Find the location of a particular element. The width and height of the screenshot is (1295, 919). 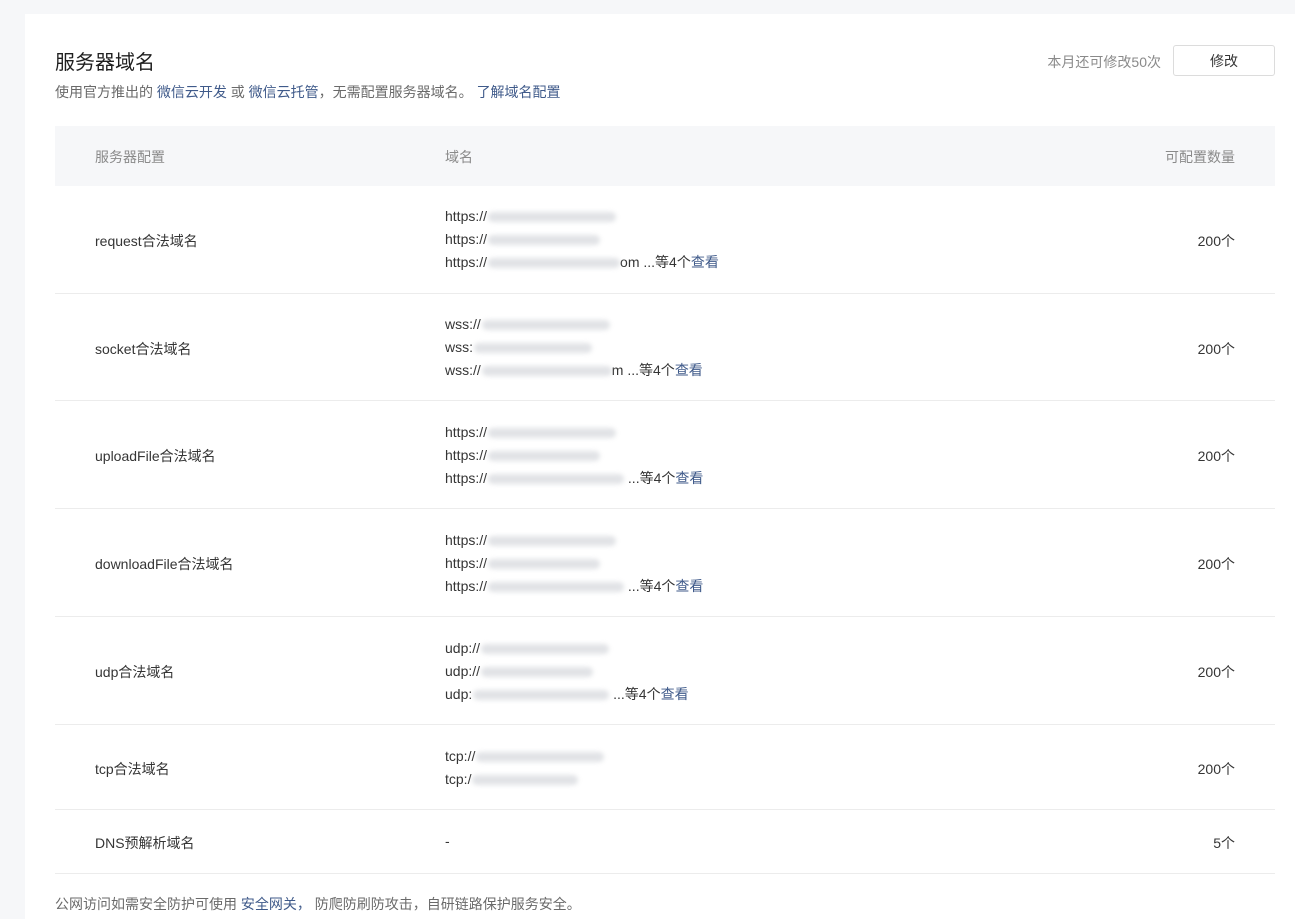

domain-list: https:// https:// https://om ...等4个查看 is located at coordinates (582, 239).